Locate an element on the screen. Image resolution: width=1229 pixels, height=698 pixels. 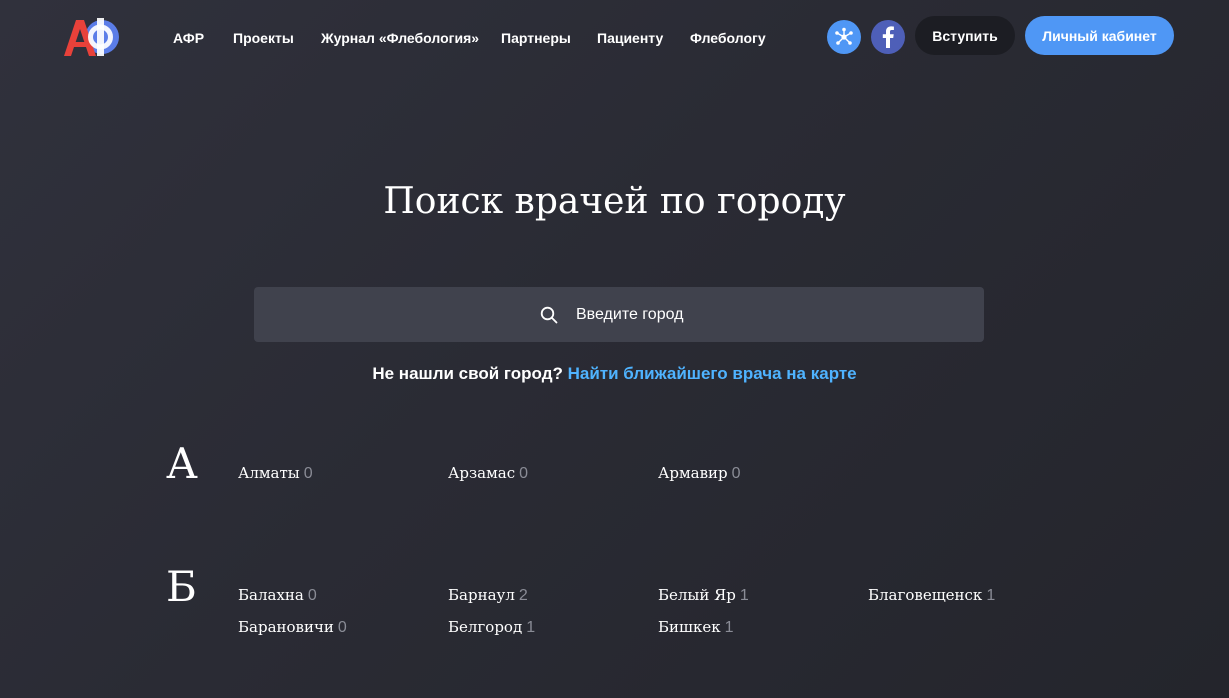
find-on-map-link: Найти ближайшего врача на карте is located at coordinates (712, 373).